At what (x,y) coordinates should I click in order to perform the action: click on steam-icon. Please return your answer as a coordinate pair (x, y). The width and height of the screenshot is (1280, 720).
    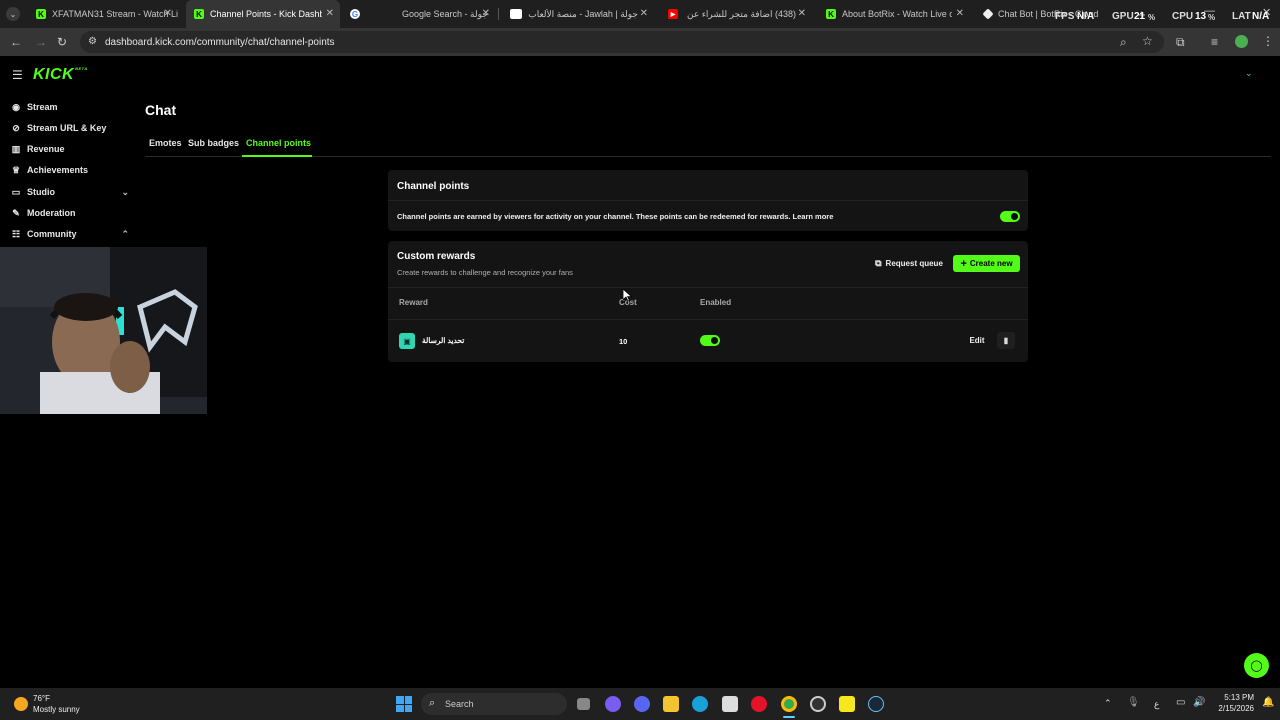
    Looking at the image, I should click on (876, 704).